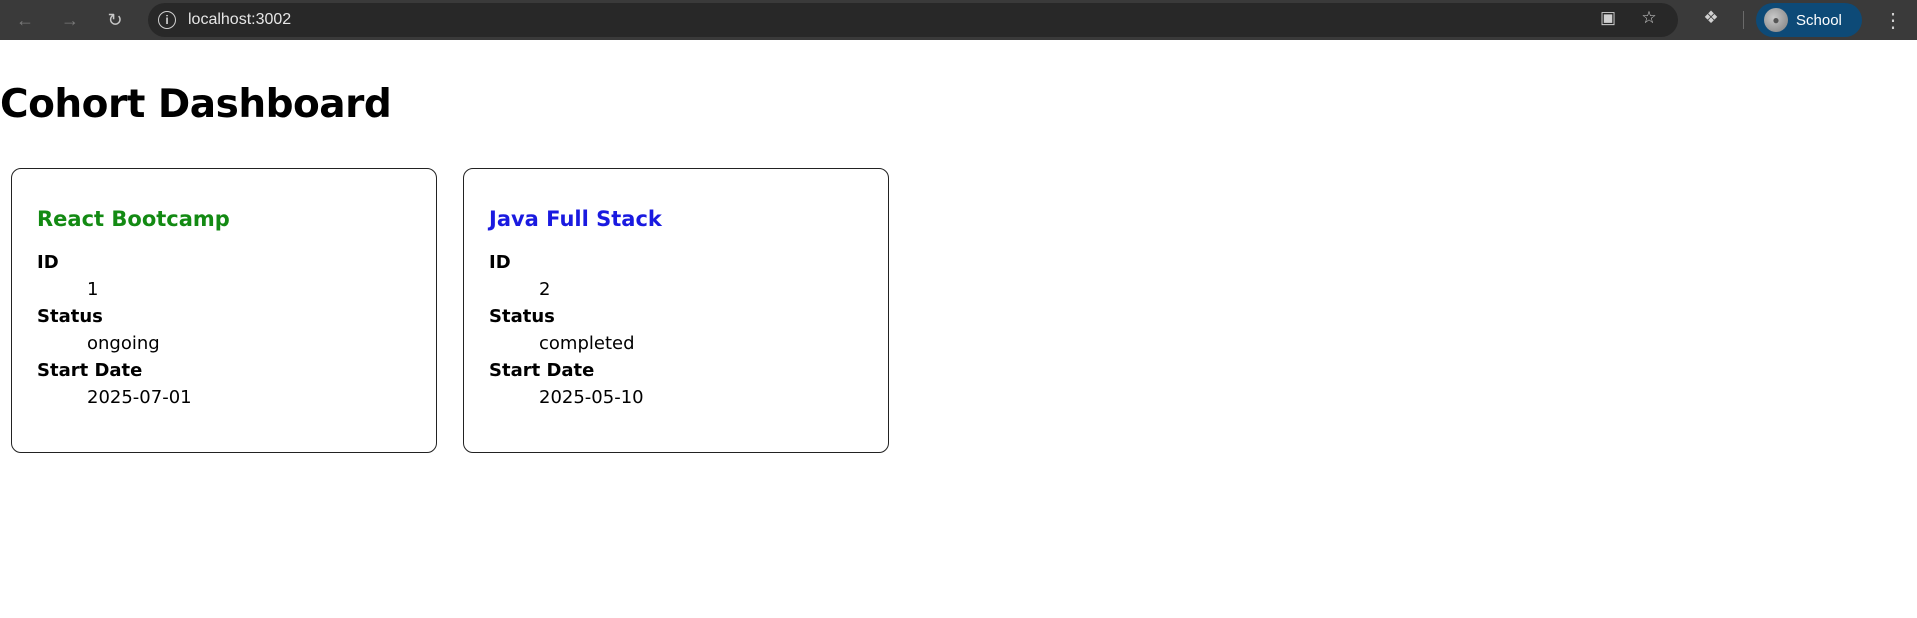 Image resolution: width=1917 pixels, height=618 pixels. Describe the element at coordinates (196, 104) in the screenshot. I see `page-title: Cohort Dashboard` at that location.